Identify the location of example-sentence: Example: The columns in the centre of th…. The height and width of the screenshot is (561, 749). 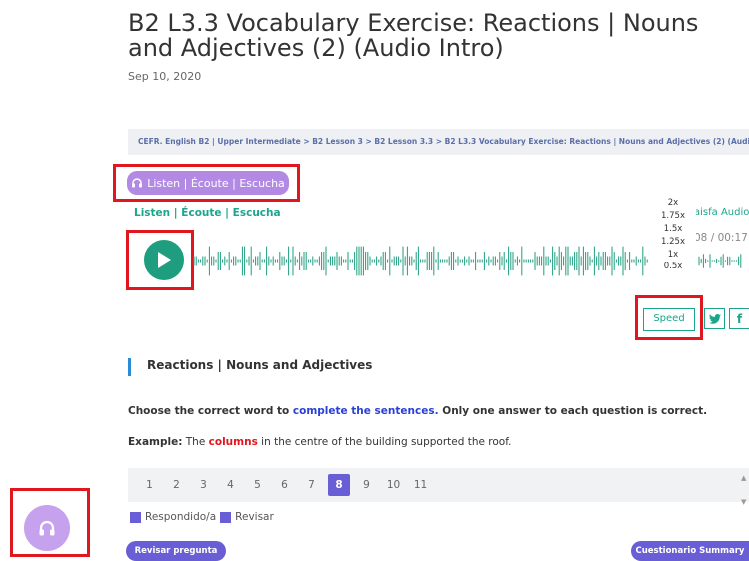
(320, 442).